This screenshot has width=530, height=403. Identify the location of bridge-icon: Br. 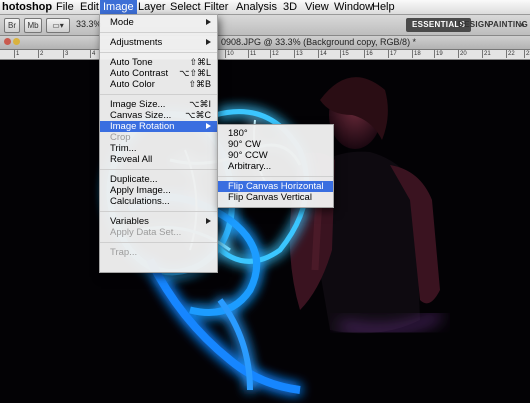
(12, 25).